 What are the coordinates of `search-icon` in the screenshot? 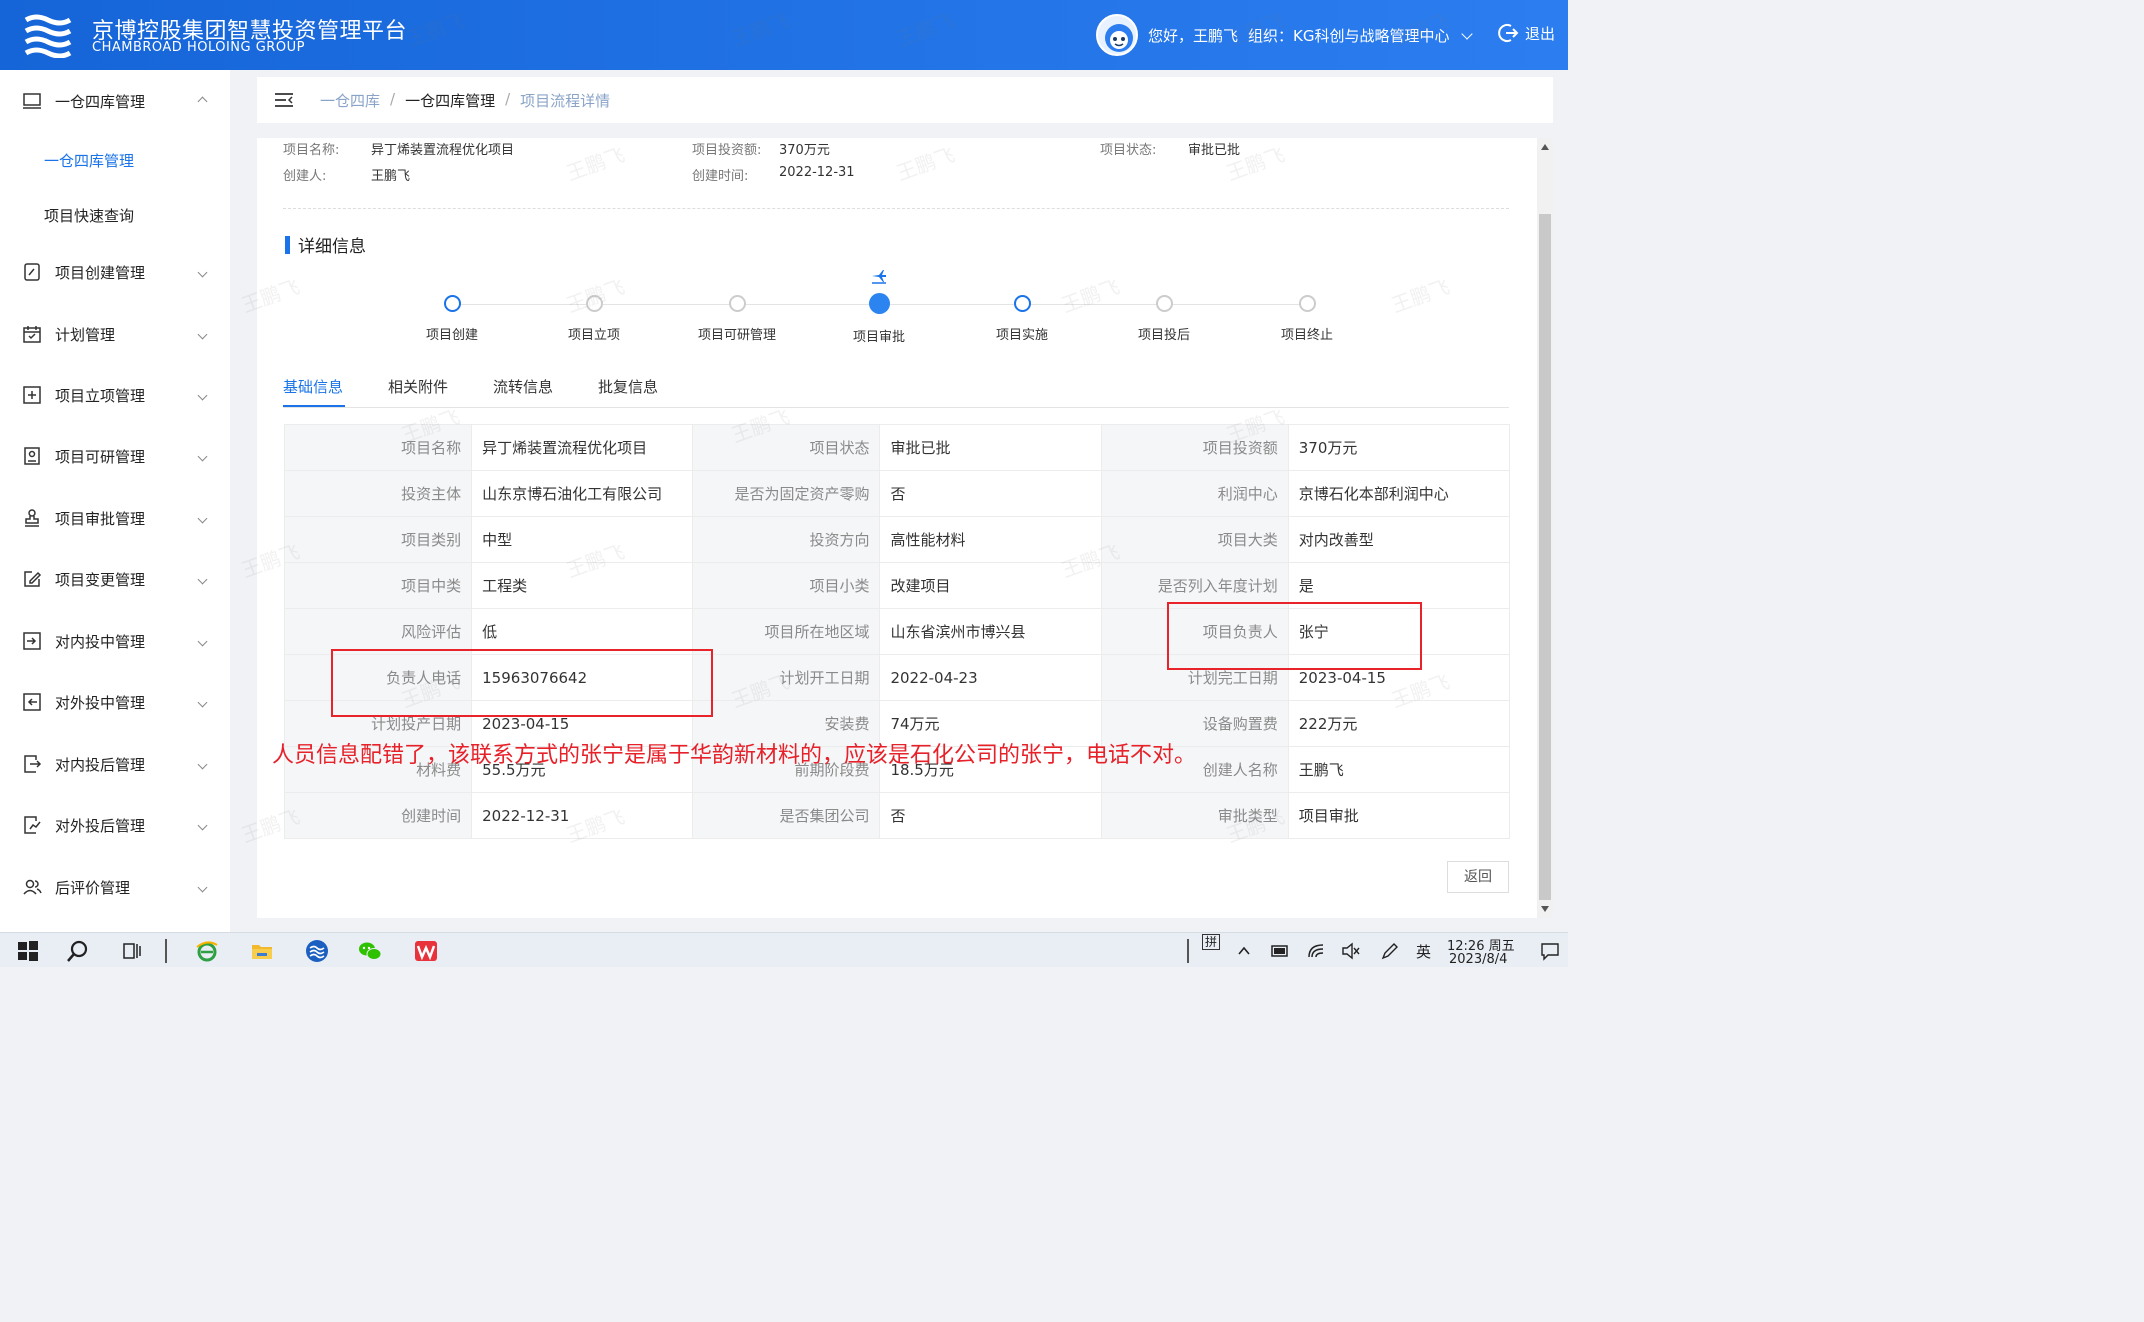 It's located at (78, 951).